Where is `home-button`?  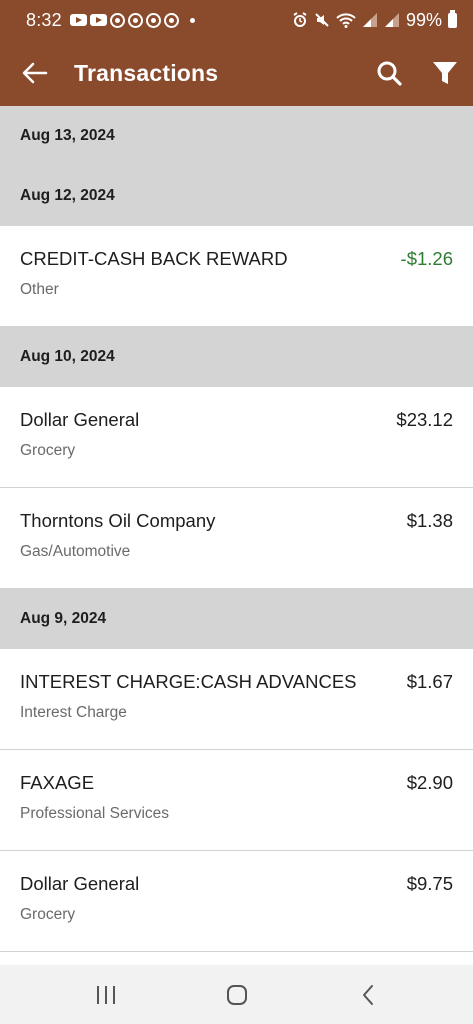
home-button is located at coordinates (237, 995).